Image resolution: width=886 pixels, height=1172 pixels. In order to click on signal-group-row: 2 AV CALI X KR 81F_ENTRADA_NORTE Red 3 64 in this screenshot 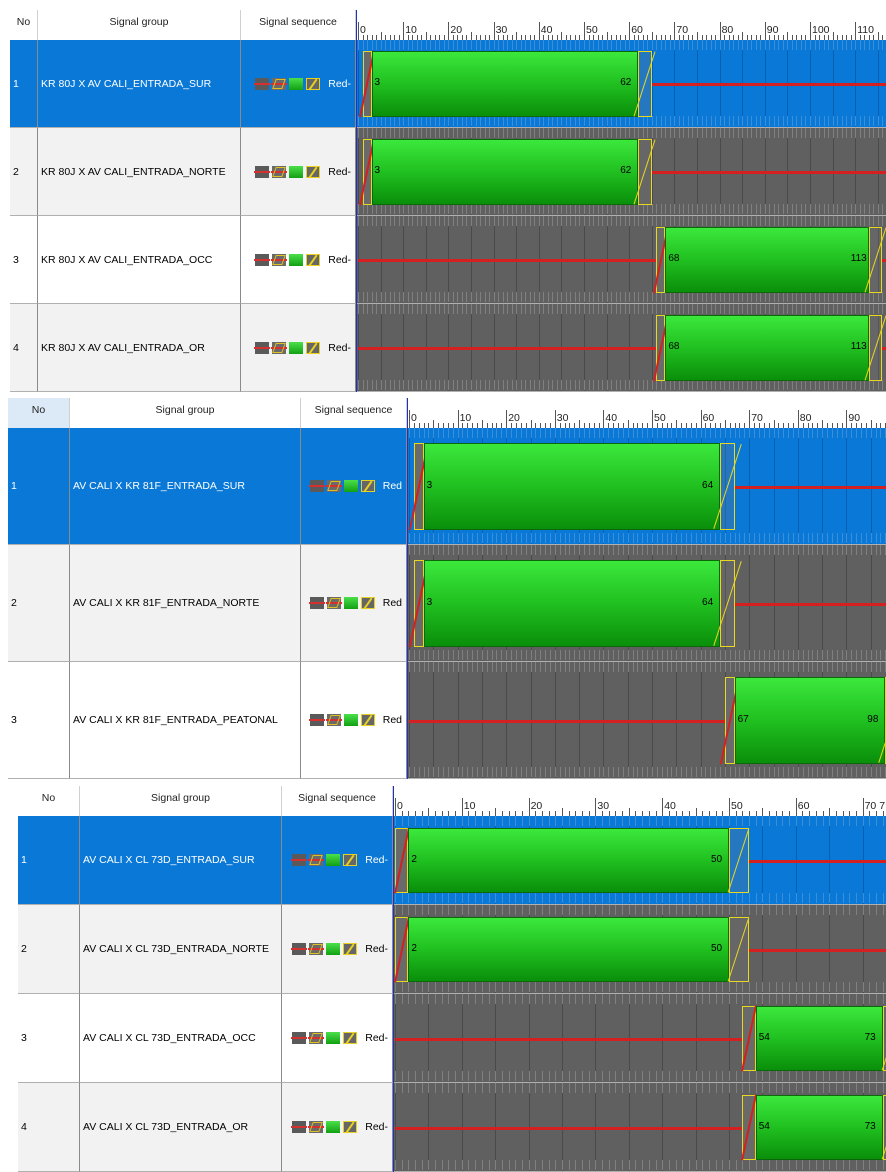, I will do `click(447, 603)`.